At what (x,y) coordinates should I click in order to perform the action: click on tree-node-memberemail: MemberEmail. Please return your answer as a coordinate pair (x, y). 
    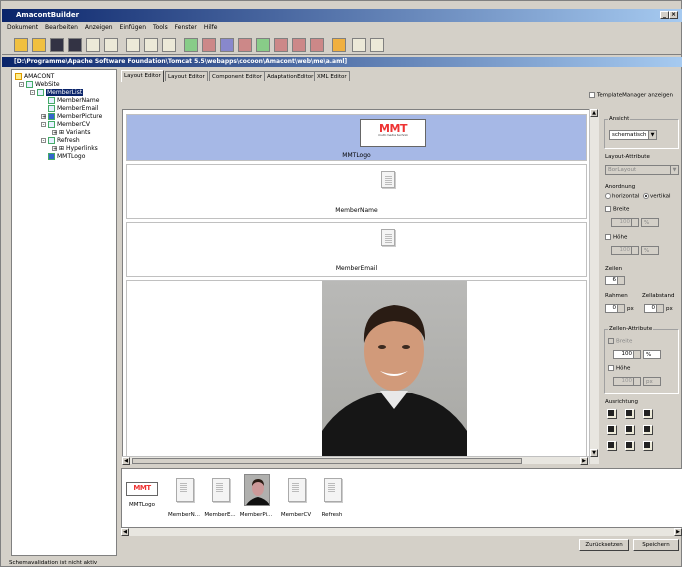
    Looking at the image, I should click on (73, 108).